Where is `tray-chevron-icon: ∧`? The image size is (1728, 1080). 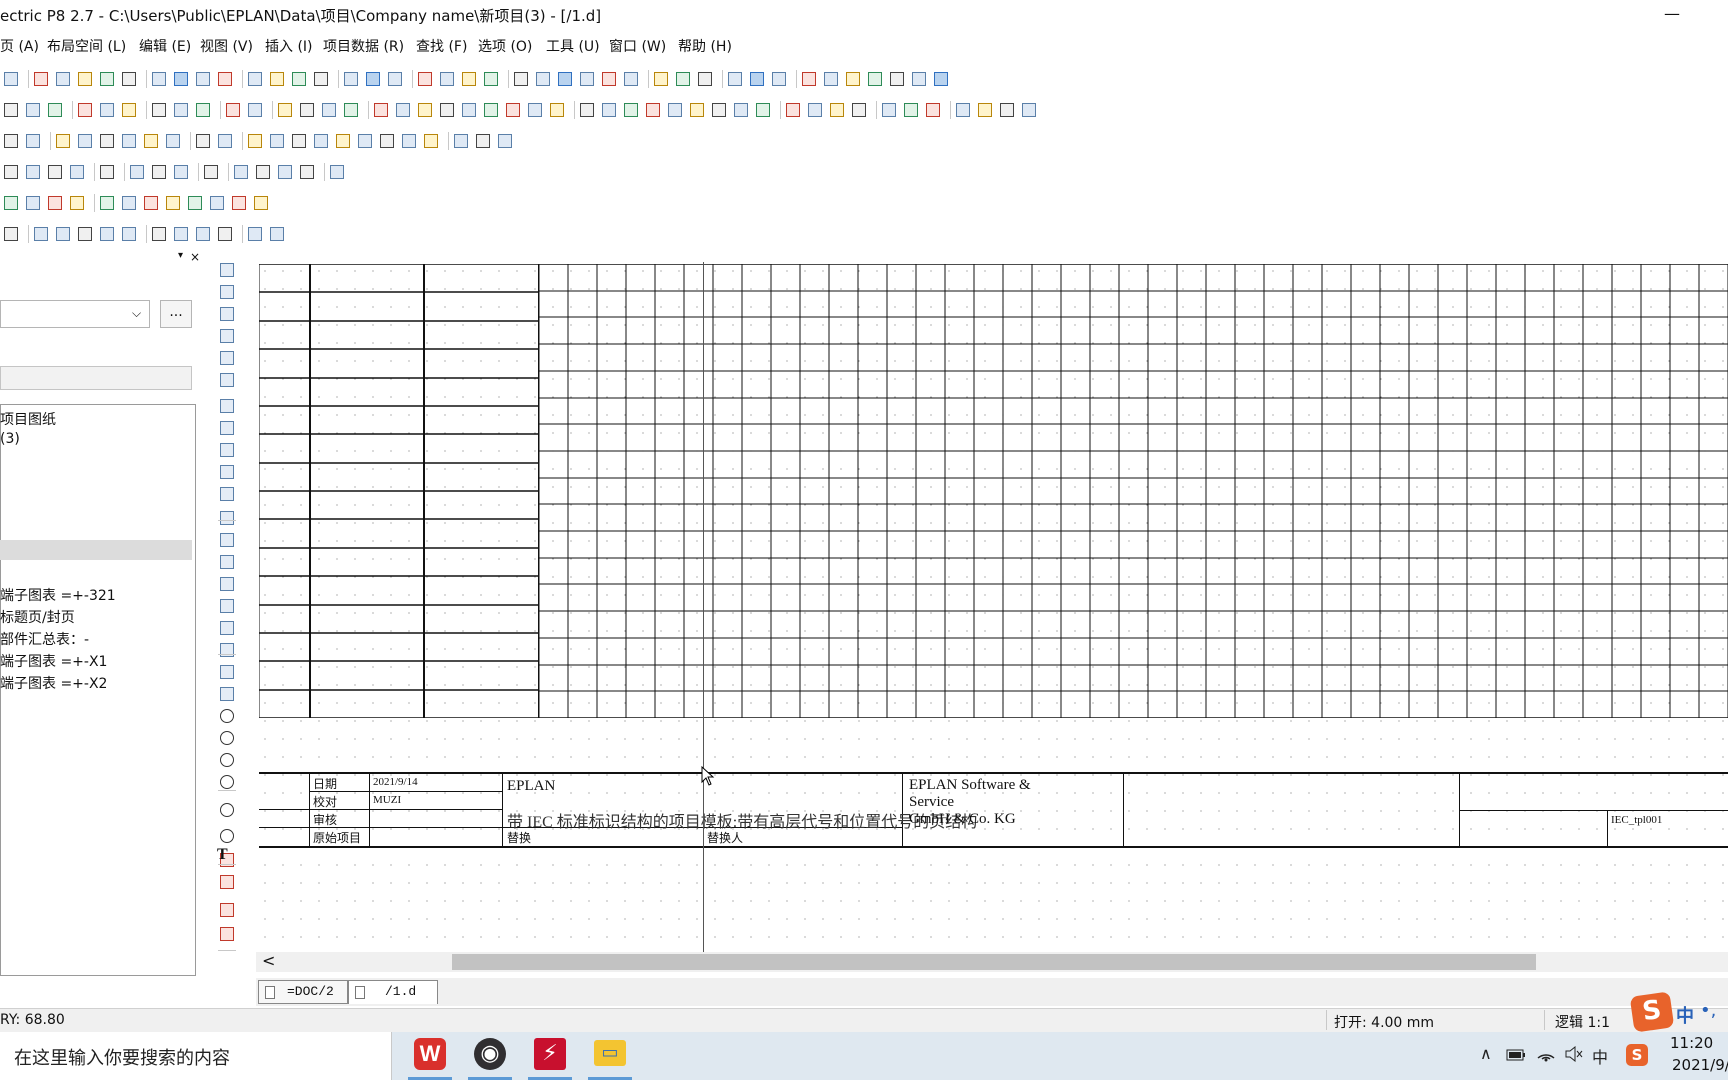 tray-chevron-icon: ∧ is located at coordinates (1486, 1053).